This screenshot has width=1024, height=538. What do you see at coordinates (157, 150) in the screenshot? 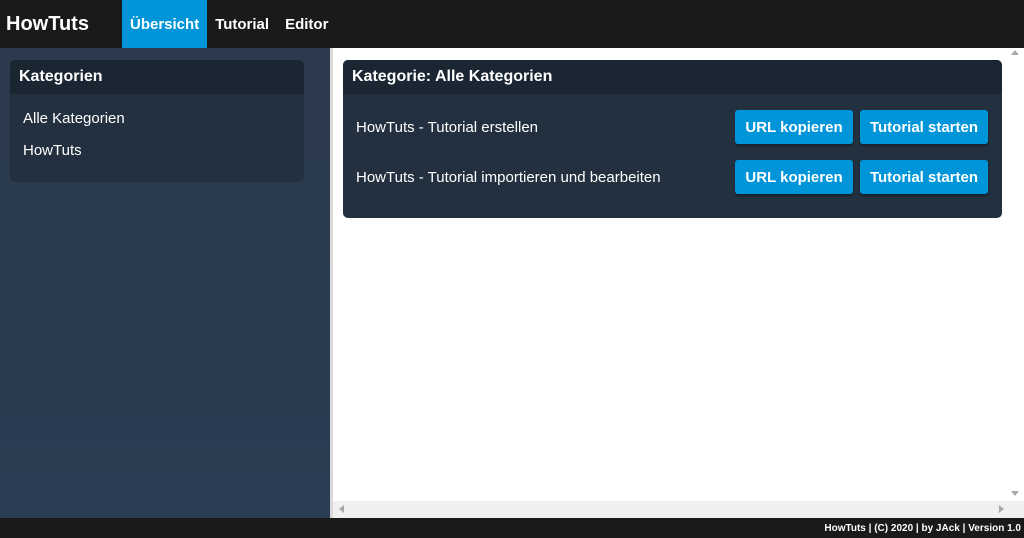
I see `category-item-howtuts: HowTuts` at bounding box center [157, 150].